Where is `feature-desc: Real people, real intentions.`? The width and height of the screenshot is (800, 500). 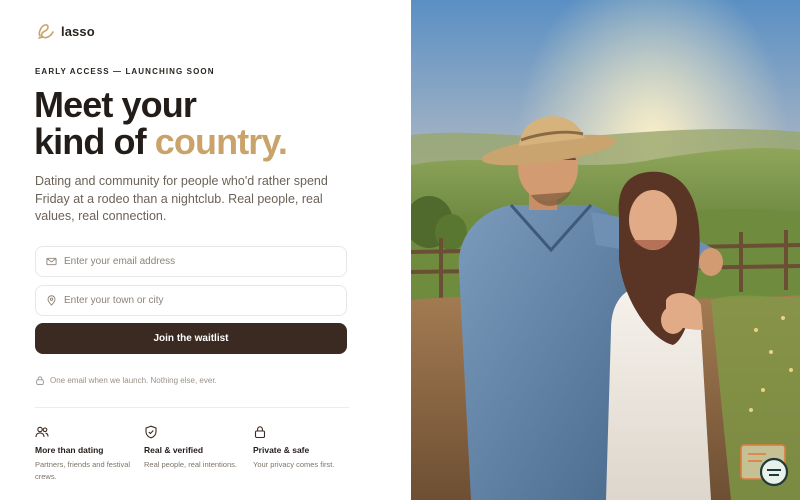
feature-desc: Real people, real intentions. is located at coordinates (190, 464).